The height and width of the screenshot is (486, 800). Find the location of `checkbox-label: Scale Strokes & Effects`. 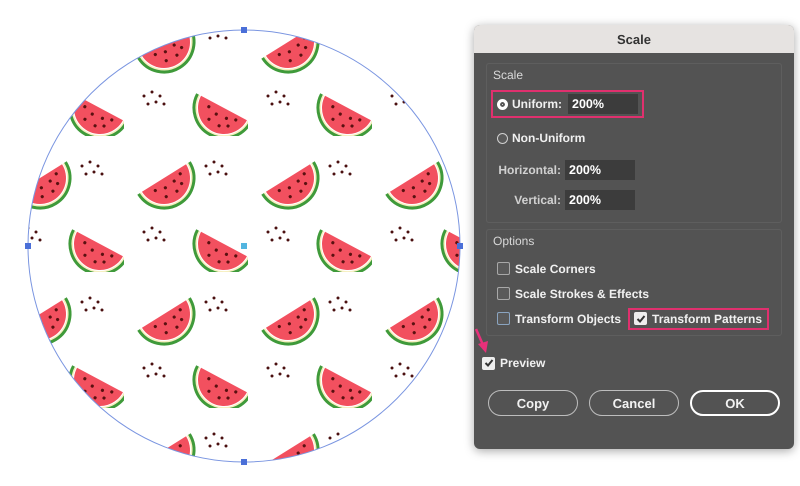

checkbox-label: Scale Strokes & Effects is located at coordinates (582, 293).